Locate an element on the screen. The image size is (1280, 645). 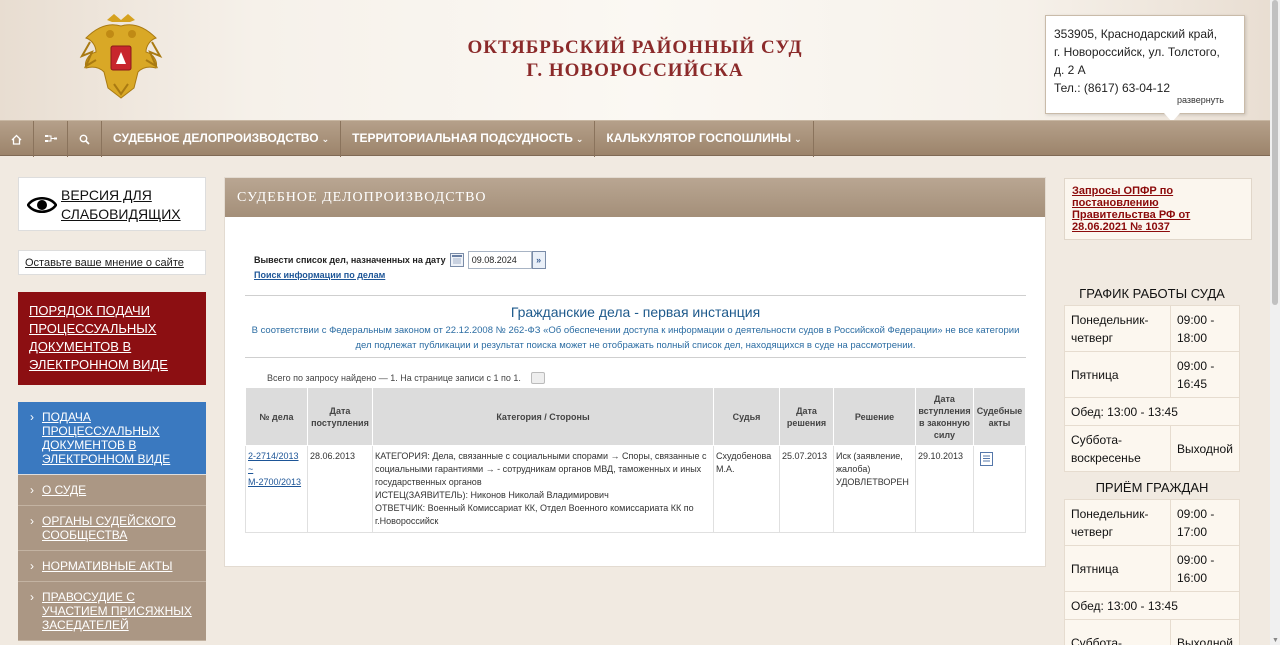
schedule-row: Суббота-воскресенье Выходной is located at coordinates (1152, 448).